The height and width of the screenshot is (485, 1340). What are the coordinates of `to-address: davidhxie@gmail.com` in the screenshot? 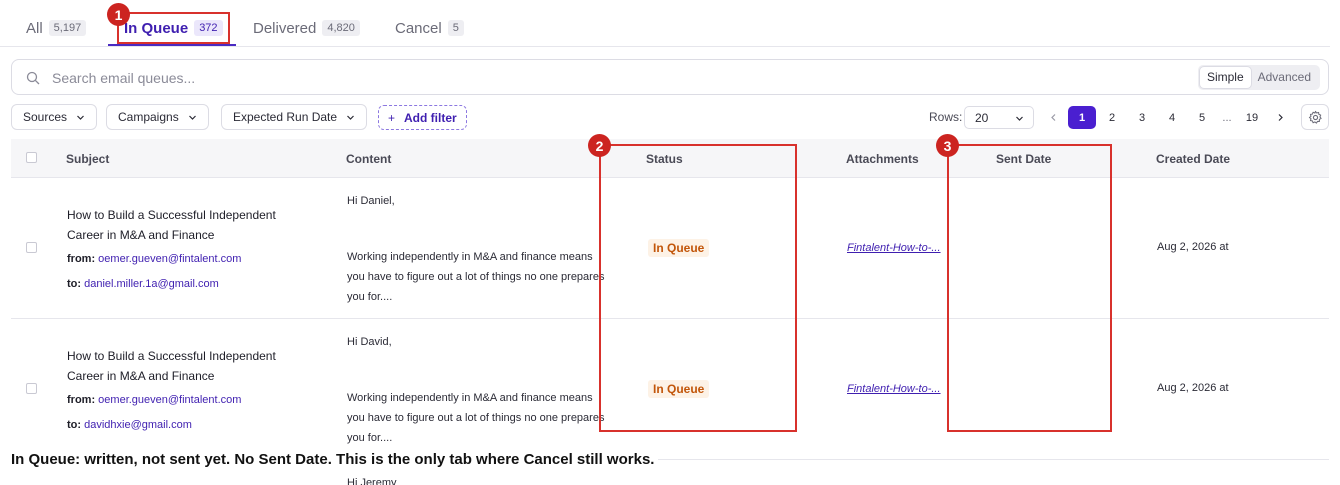 It's located at (138, 425).